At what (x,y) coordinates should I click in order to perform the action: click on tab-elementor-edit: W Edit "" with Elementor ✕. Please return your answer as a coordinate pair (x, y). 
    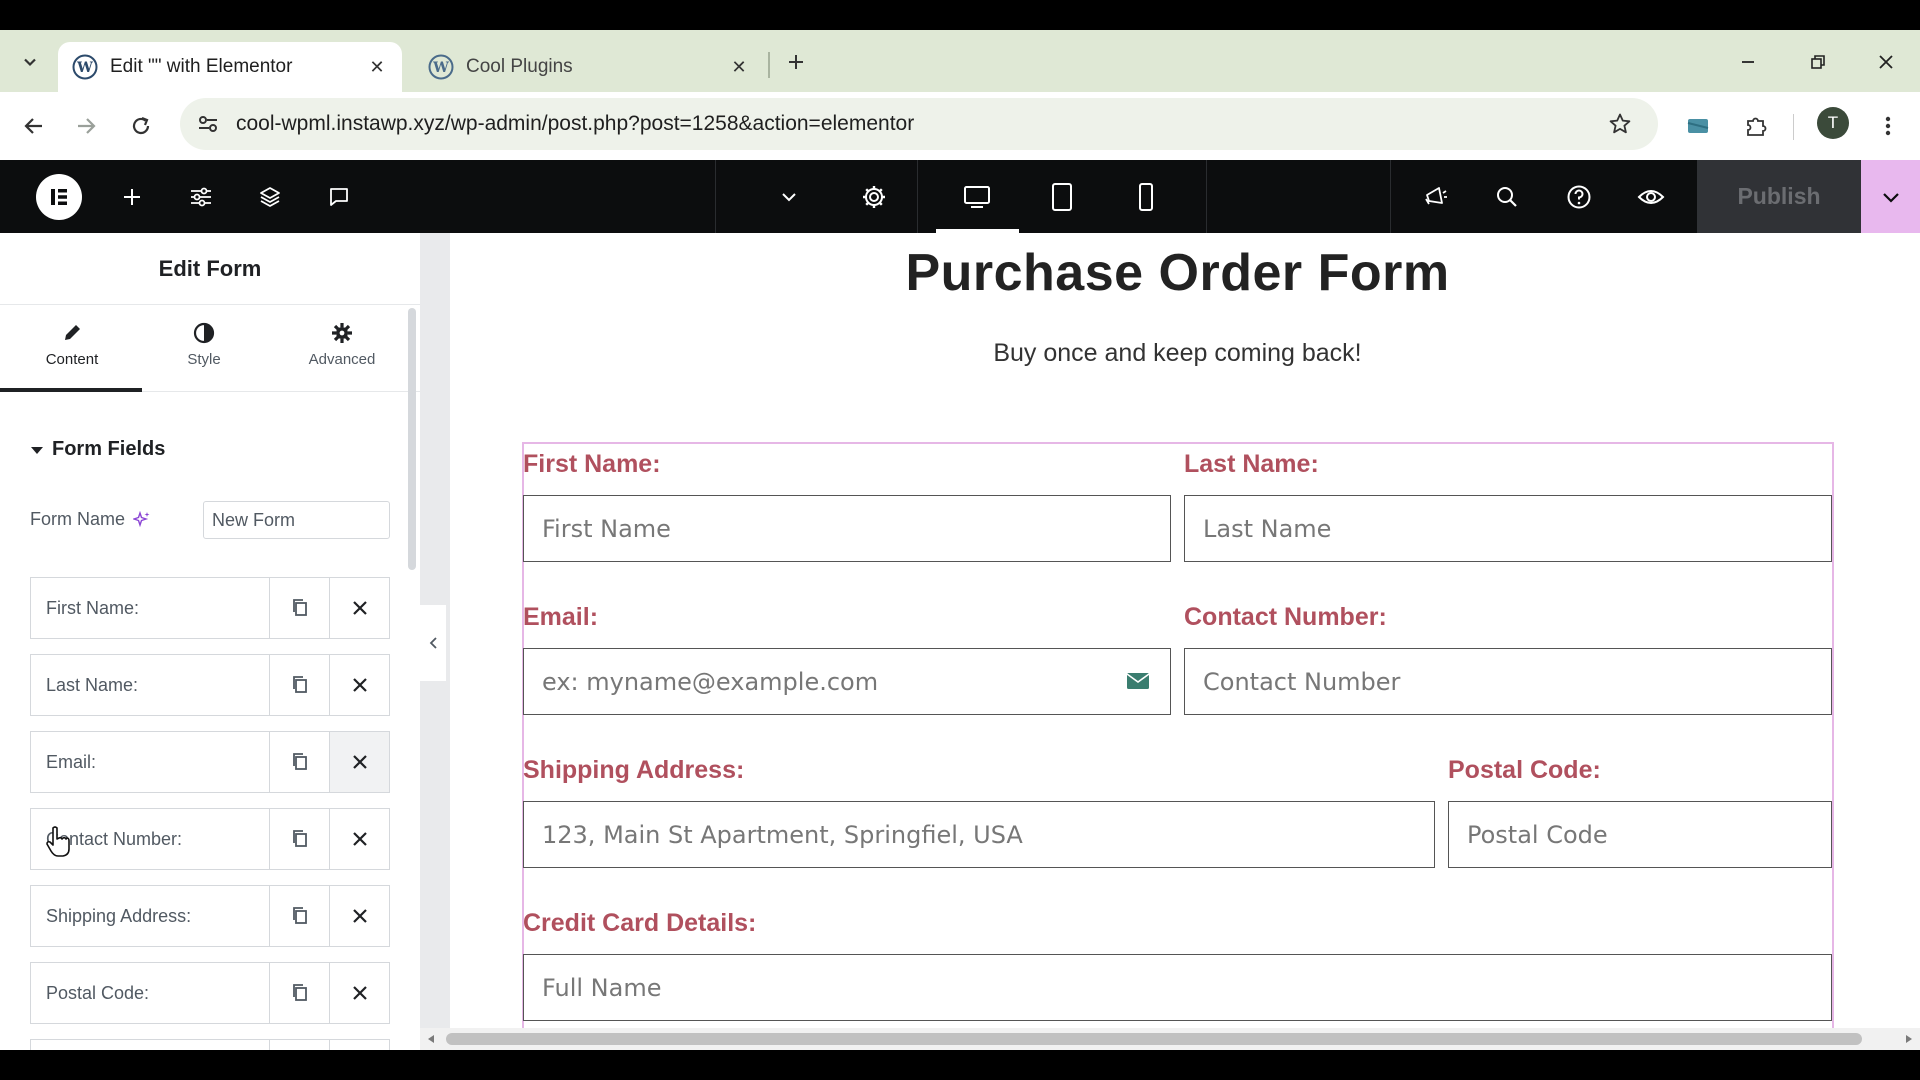
    Looking at the image, I should click on (230, 67).